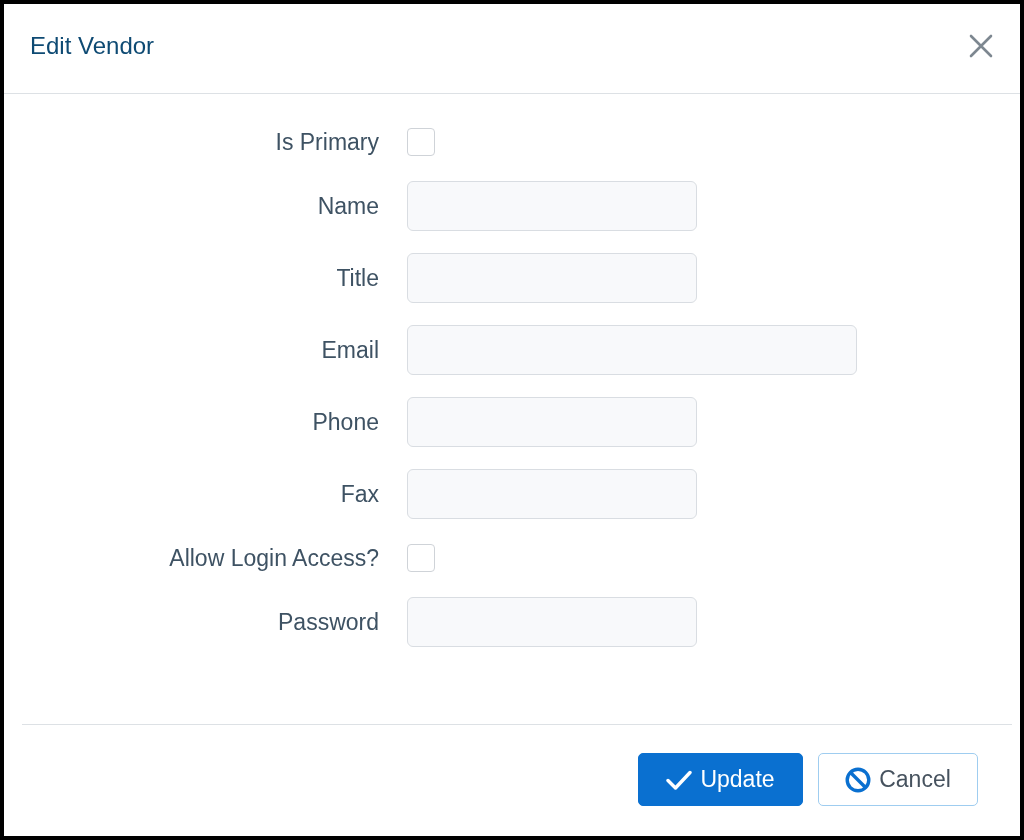  Describe the element at coordinates (328, 622) in the screenshot. I see `field-label: Password` at that location.